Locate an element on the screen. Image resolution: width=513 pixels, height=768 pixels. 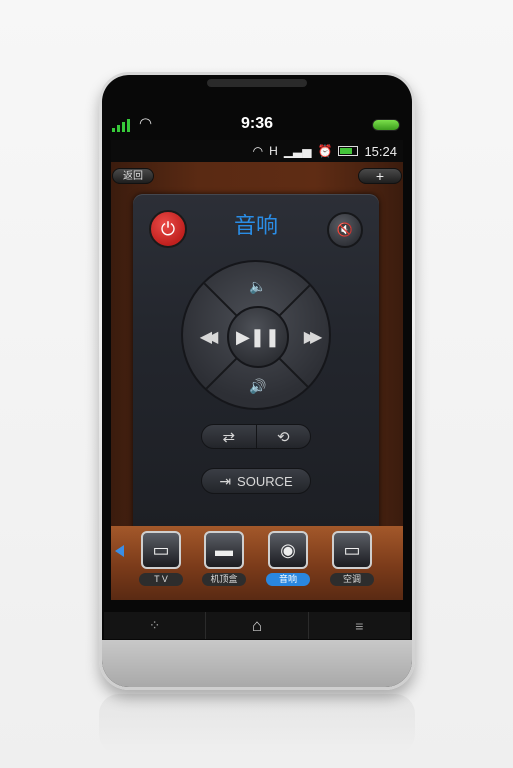
next-button: ▶▶ is located at coordinates (309, 337).